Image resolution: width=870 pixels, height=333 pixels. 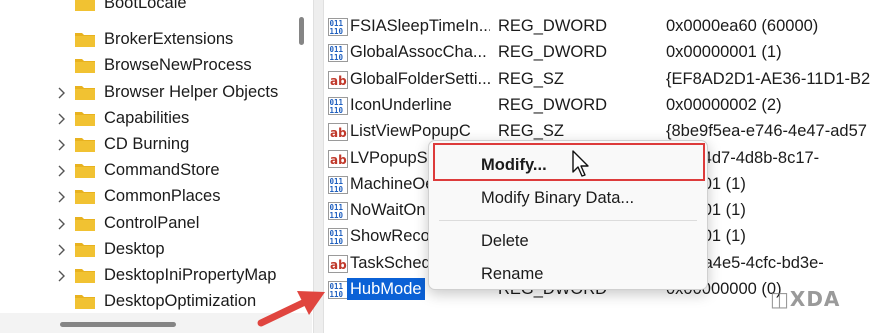 What do you see at coordinates (134, 248) in the screenshot?
I see `tree-item-label: Desktop` at bounding box center [134, 248].